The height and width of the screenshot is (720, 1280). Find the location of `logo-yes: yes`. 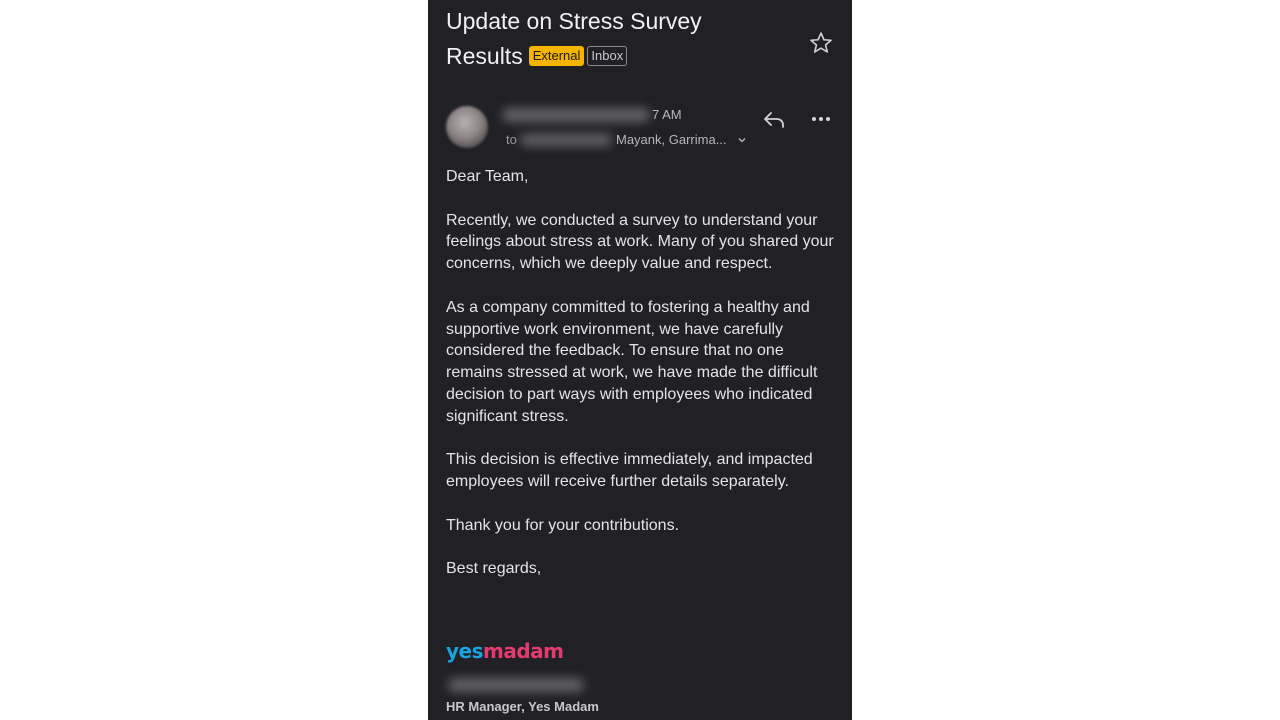

logo-yes: yes is located at coordinates (465, 651).